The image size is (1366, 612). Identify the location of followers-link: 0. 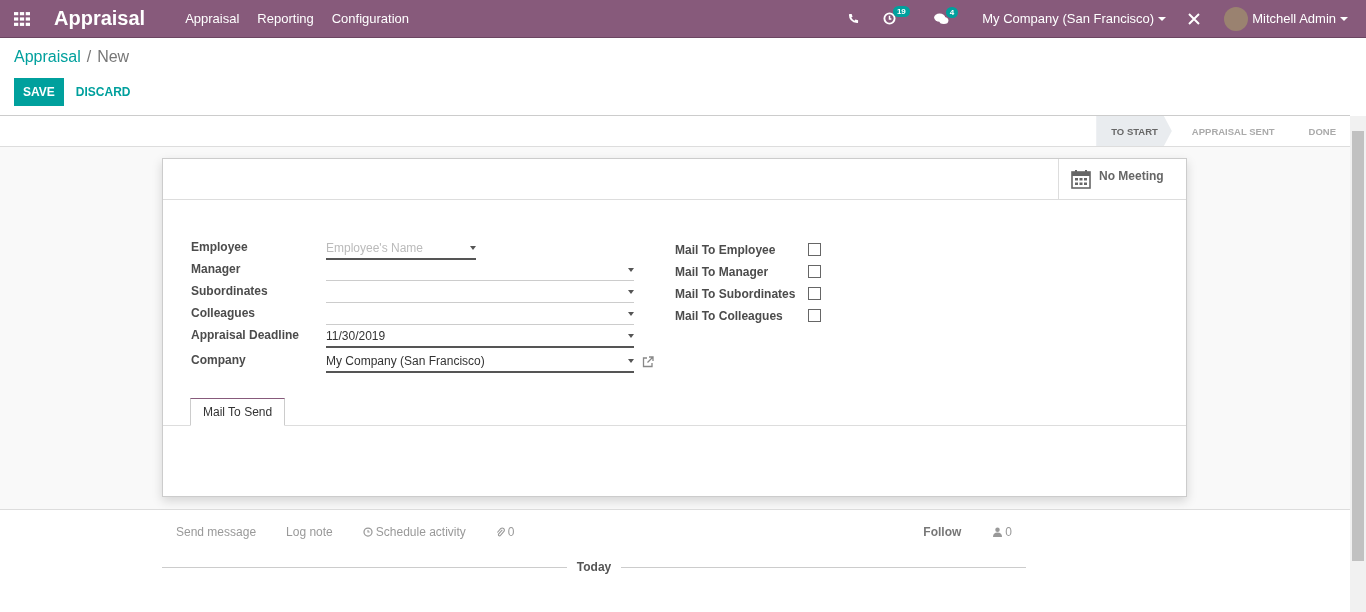
(1002, 532).